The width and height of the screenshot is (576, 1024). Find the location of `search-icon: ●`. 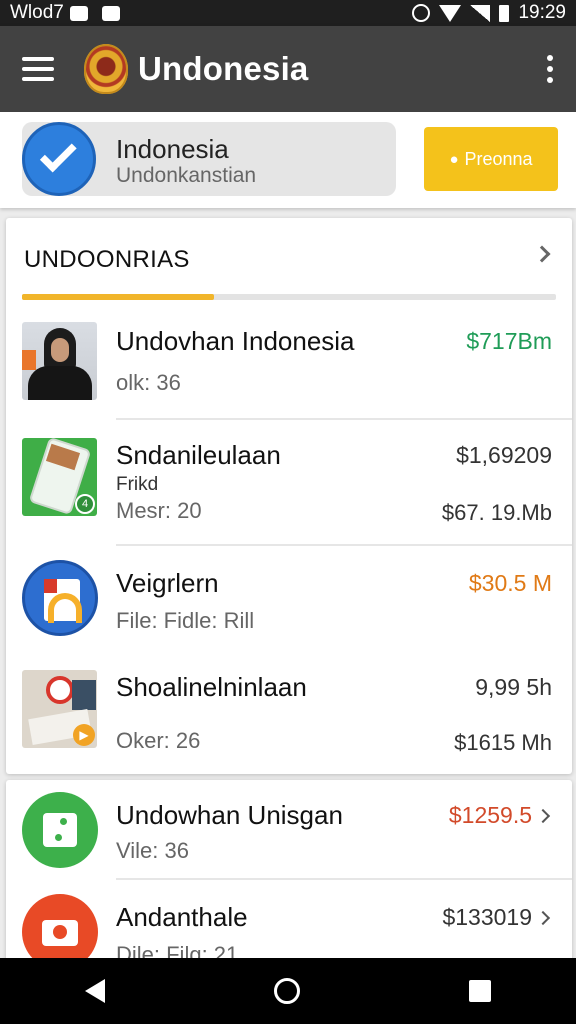

search-icon: ● is located at coordinates (454, 159).